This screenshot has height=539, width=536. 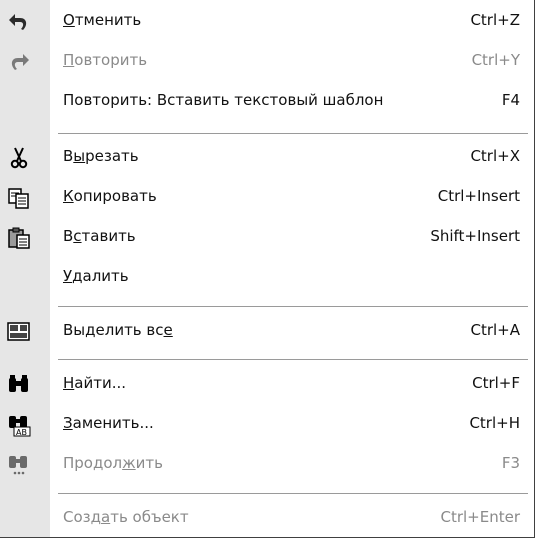 What do you see at coordinates (267, 332) in the screenshot?
I see `menu-item-select-all: Выделить все Ctrl+A` at bounding box center [267, 332].